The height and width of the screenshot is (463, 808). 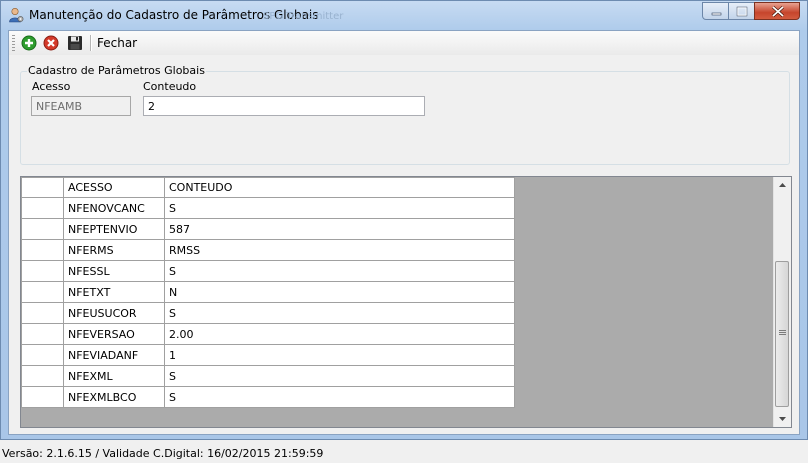 What do you see at coordinates (114, 292) in the screenshot?
I see `cell-acesso: NFETXT` at bounding box center [114, 292].